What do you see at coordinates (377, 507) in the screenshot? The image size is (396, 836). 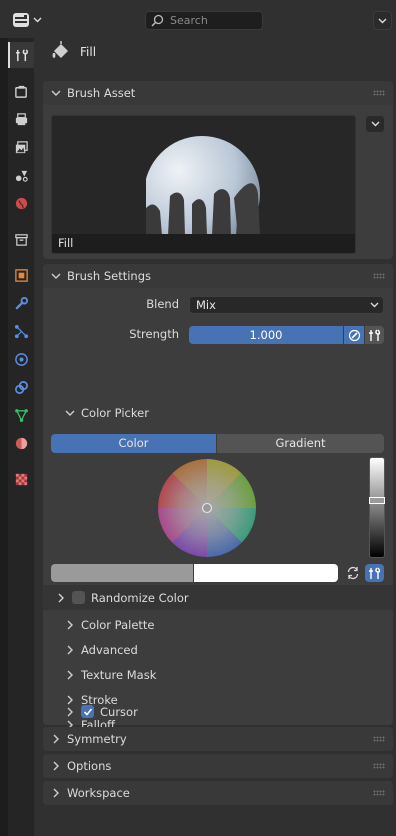 I see `value-slider` at bounding box center [377, 507].